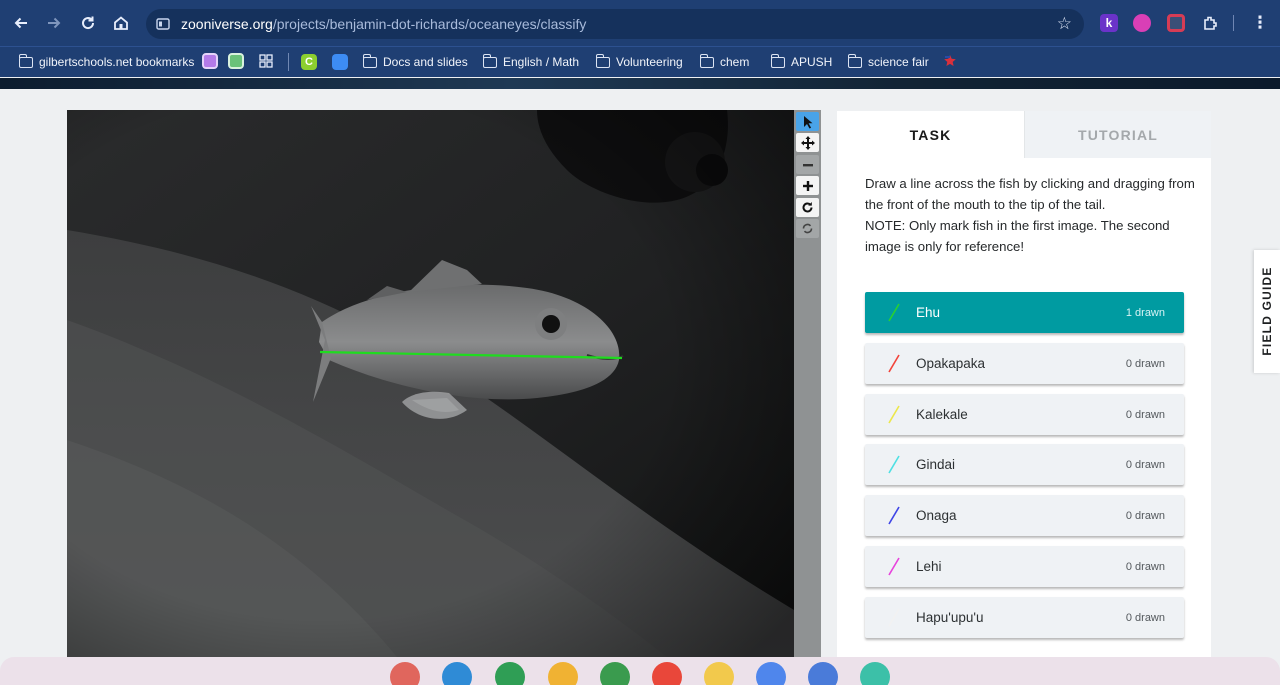 Image resolution: width=1280 pixels, height=685 pixels. What do you see at coordinates (735, 62) in the screenshot?
I see `bookmark-label: chem` at bounding box center [735, 62].